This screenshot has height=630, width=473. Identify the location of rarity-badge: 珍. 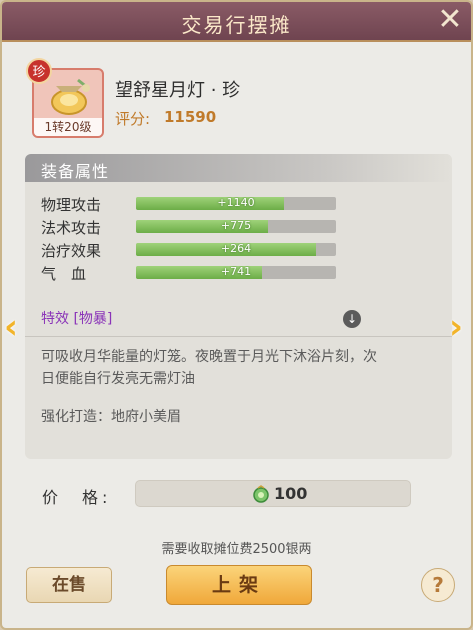
(39, 71).